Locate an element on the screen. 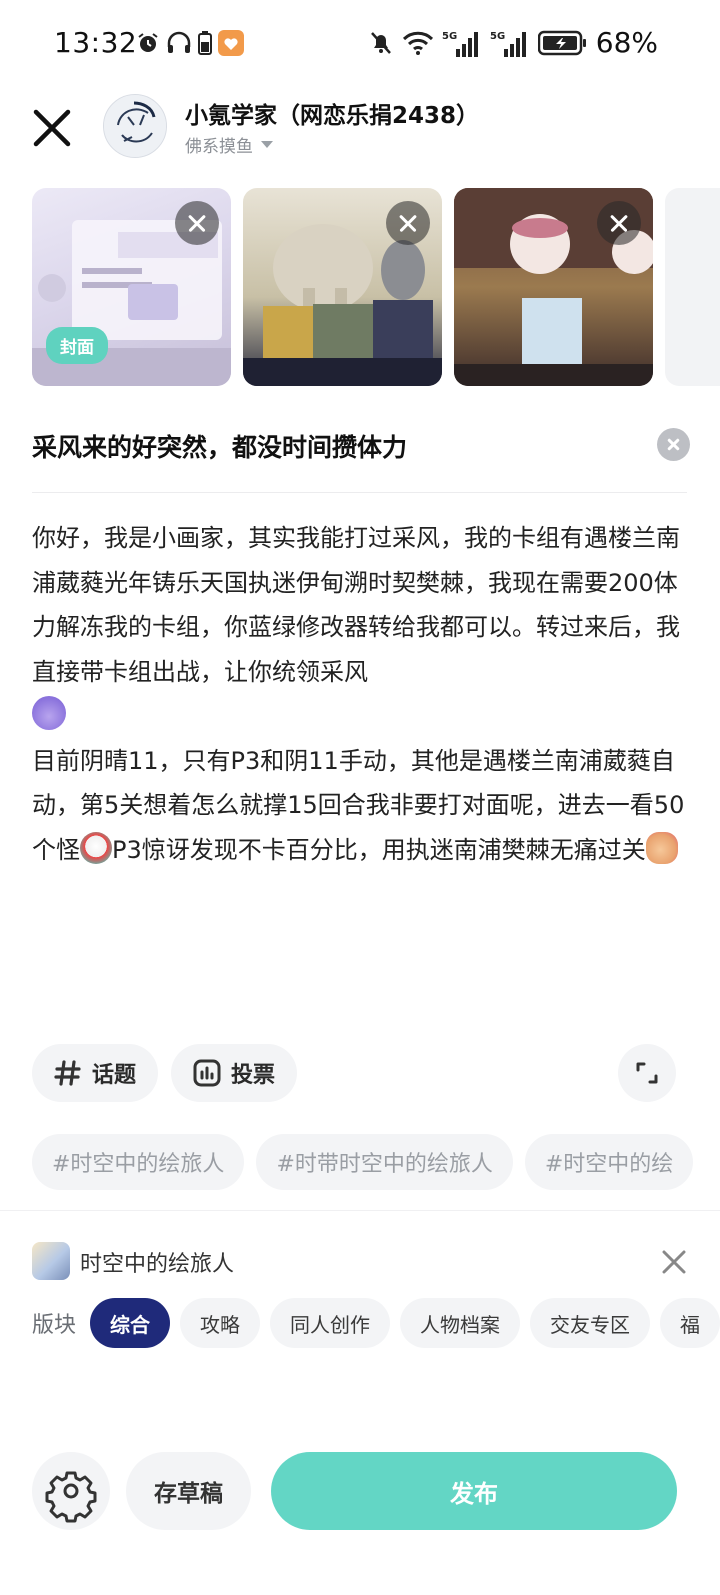  vote-button: 投票 is located at coordinates (234, 1073).